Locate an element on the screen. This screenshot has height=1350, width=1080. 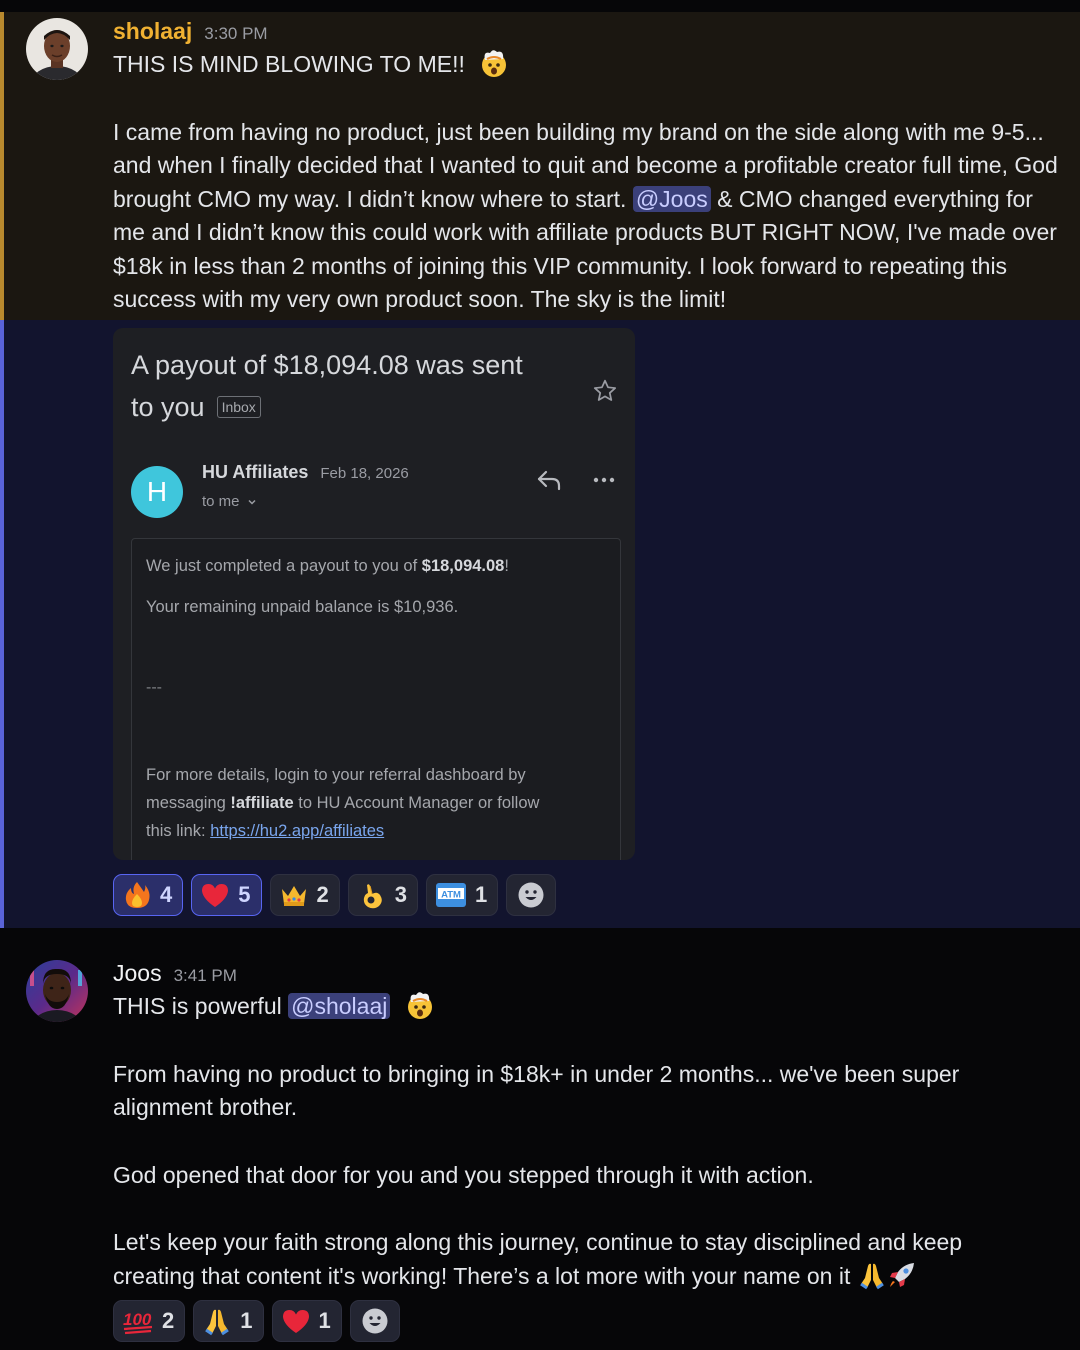
reaction-heart: 1 is located at coordinates (306, 1321).